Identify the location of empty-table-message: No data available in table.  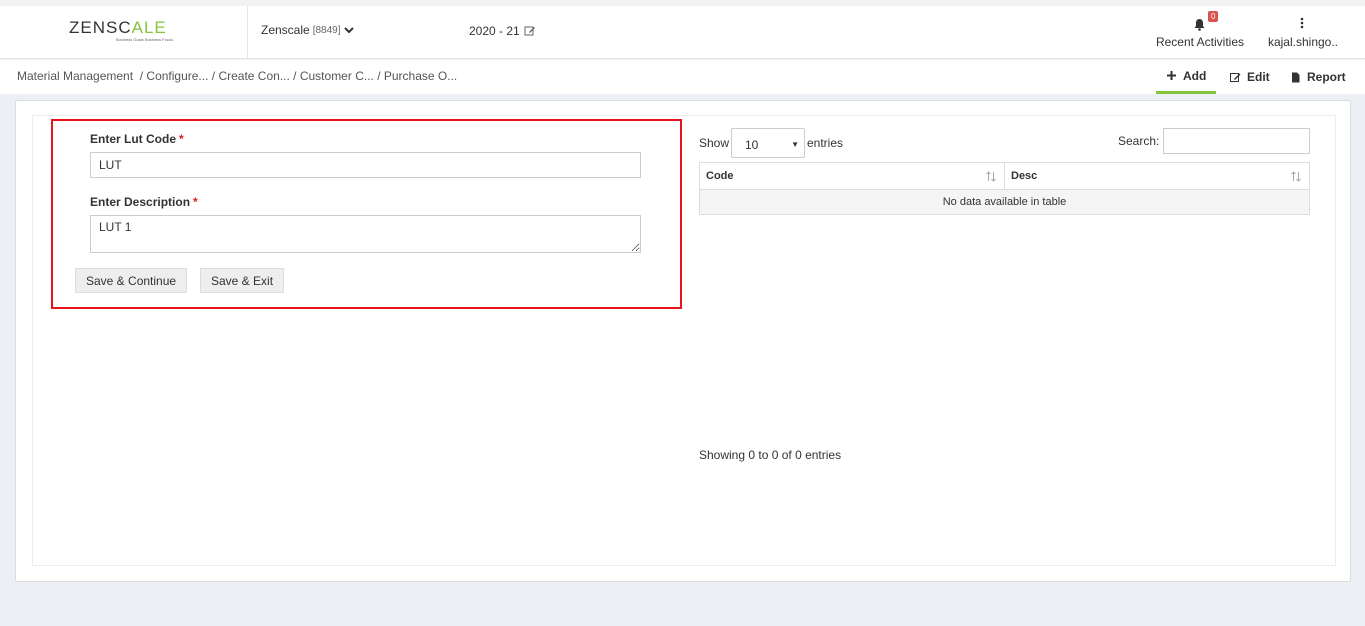
(1004, 202).